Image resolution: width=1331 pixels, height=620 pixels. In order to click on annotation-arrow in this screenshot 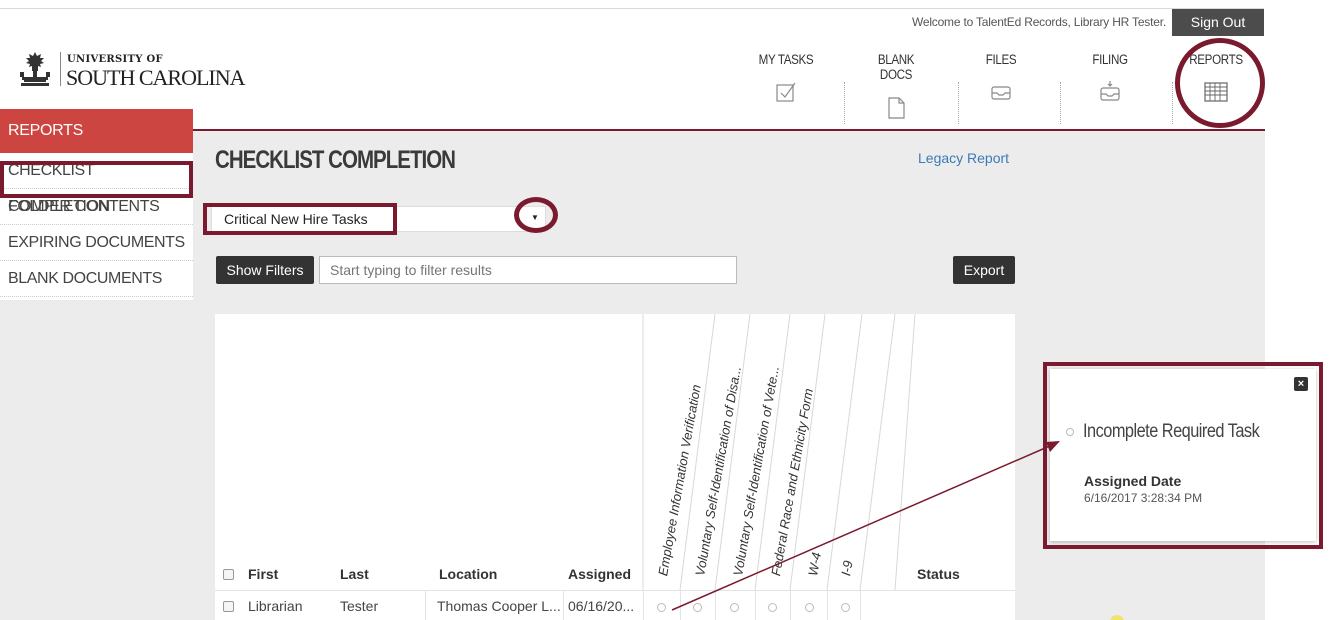, I will do `click(865, 526)`.